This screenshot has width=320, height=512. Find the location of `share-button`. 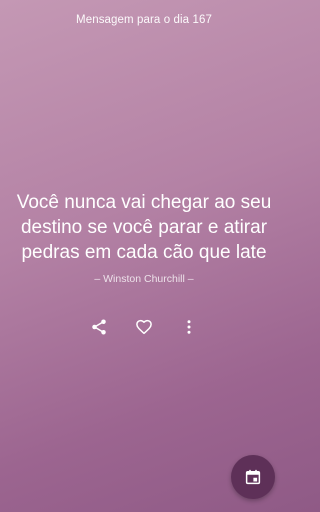

share-button is located at coordinates (99, 327).